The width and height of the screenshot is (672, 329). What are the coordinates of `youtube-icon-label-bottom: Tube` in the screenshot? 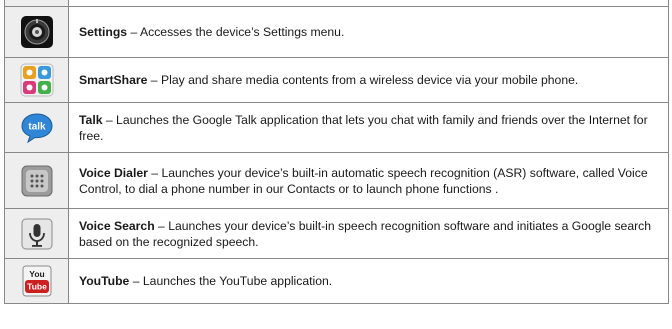 It's located at (37, 287).